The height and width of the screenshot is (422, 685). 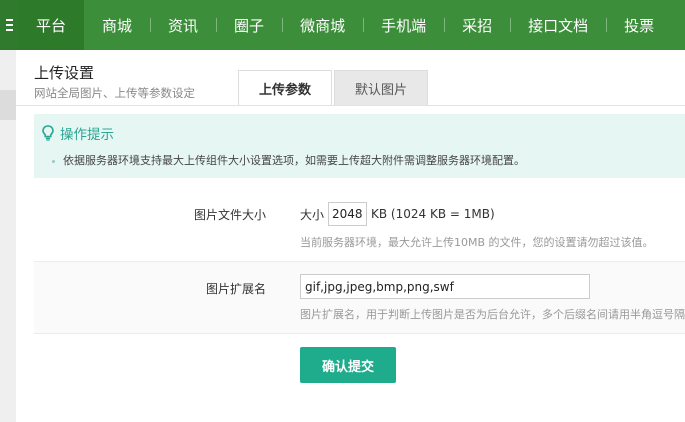 What do you see at coordinates (53, 161) in the screenshot?
I see `bullet-icon` at bounding box center [53, 161].